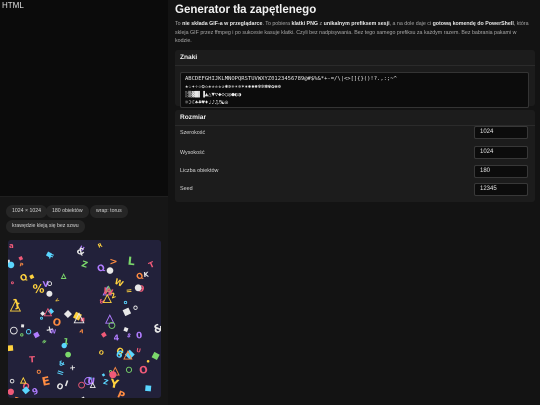 Image resolution: width=540 pixels, height=405 pixels. What do you see at coordinates (246, 10) in the screenshot?
I see `page-title: Generator tła zapętlenego` at bounding box center [246, 10].